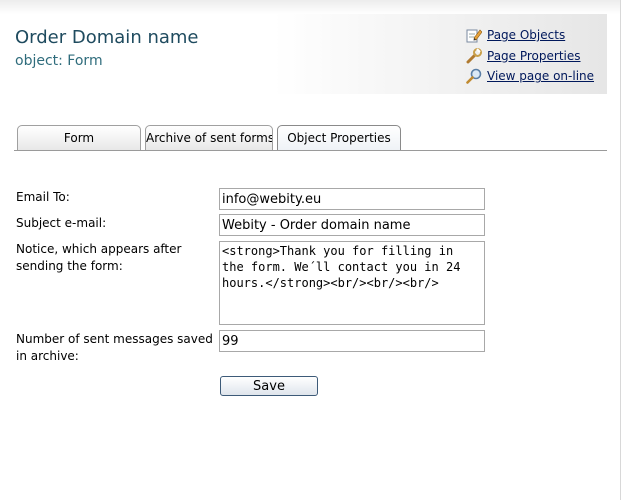  What do you see at coordinates (61, 223) in the screenshot?
I see `subject-label: Subject e-mail:` at bounding box center [61, 223].